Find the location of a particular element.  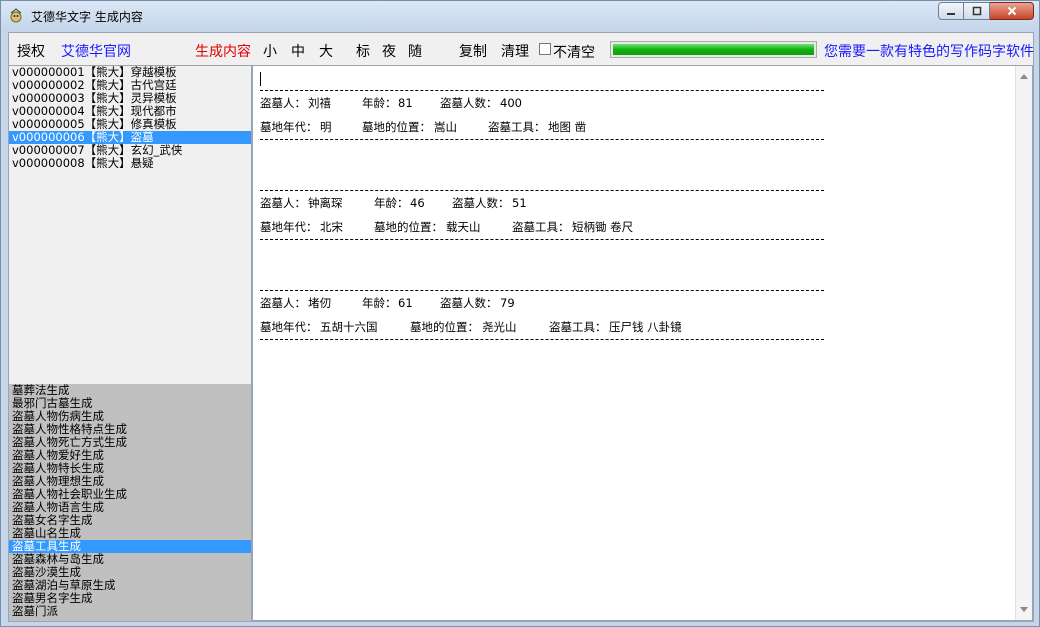

generator-list-item: 盗墓门派 is located at coordinates (130, 611).